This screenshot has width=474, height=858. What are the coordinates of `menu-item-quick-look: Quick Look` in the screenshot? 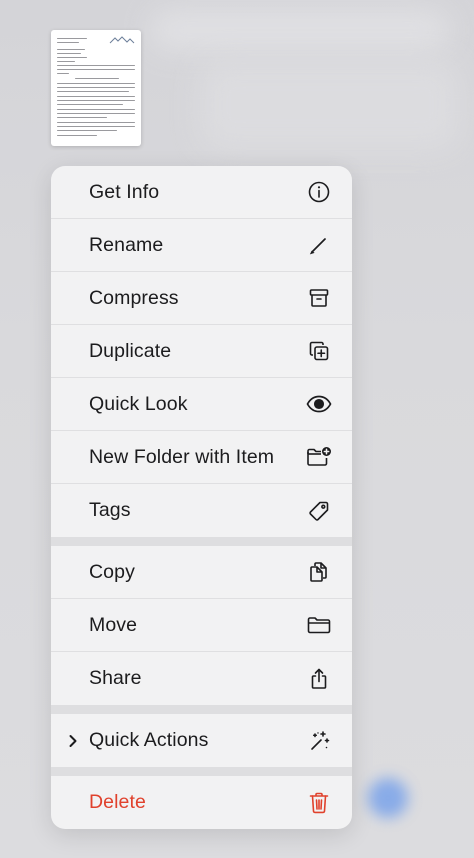 It's located at (201, 404).